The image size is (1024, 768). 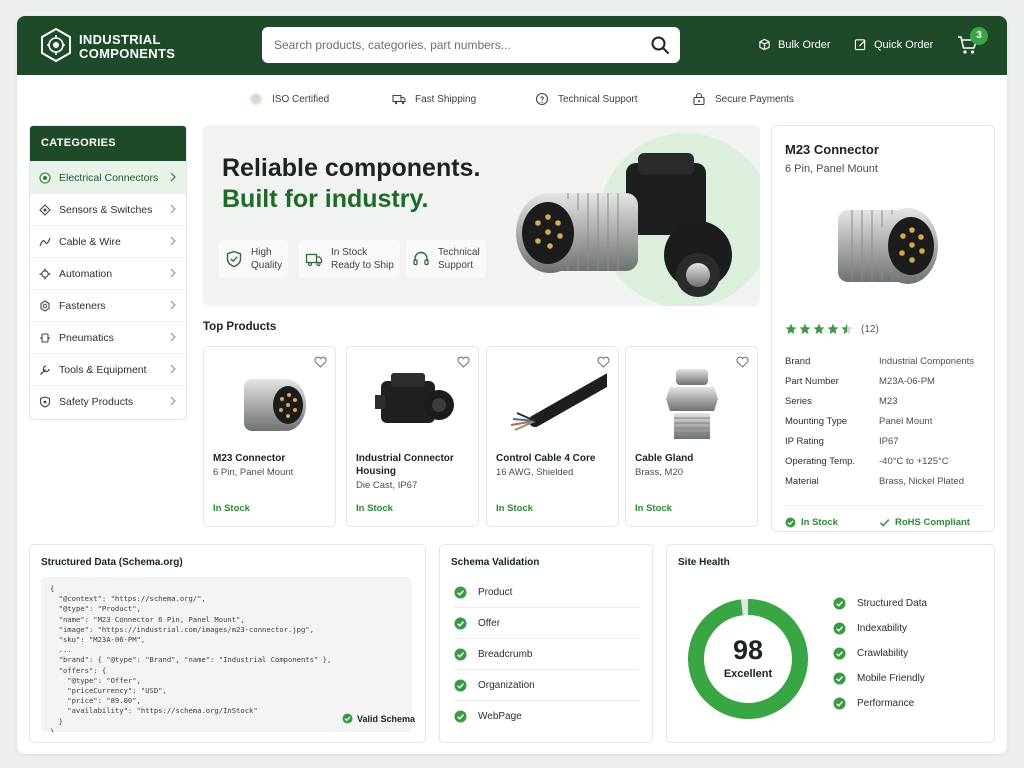 What do you see at coordinates (885, 381) in the screenshot?
I see `spec-row: Part Number M23A-06-PM` at bounding box center [885, 381].